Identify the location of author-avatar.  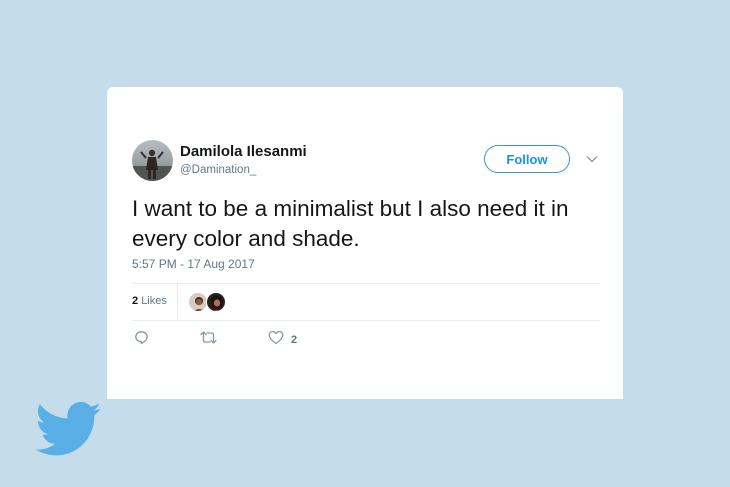
(152, 160).